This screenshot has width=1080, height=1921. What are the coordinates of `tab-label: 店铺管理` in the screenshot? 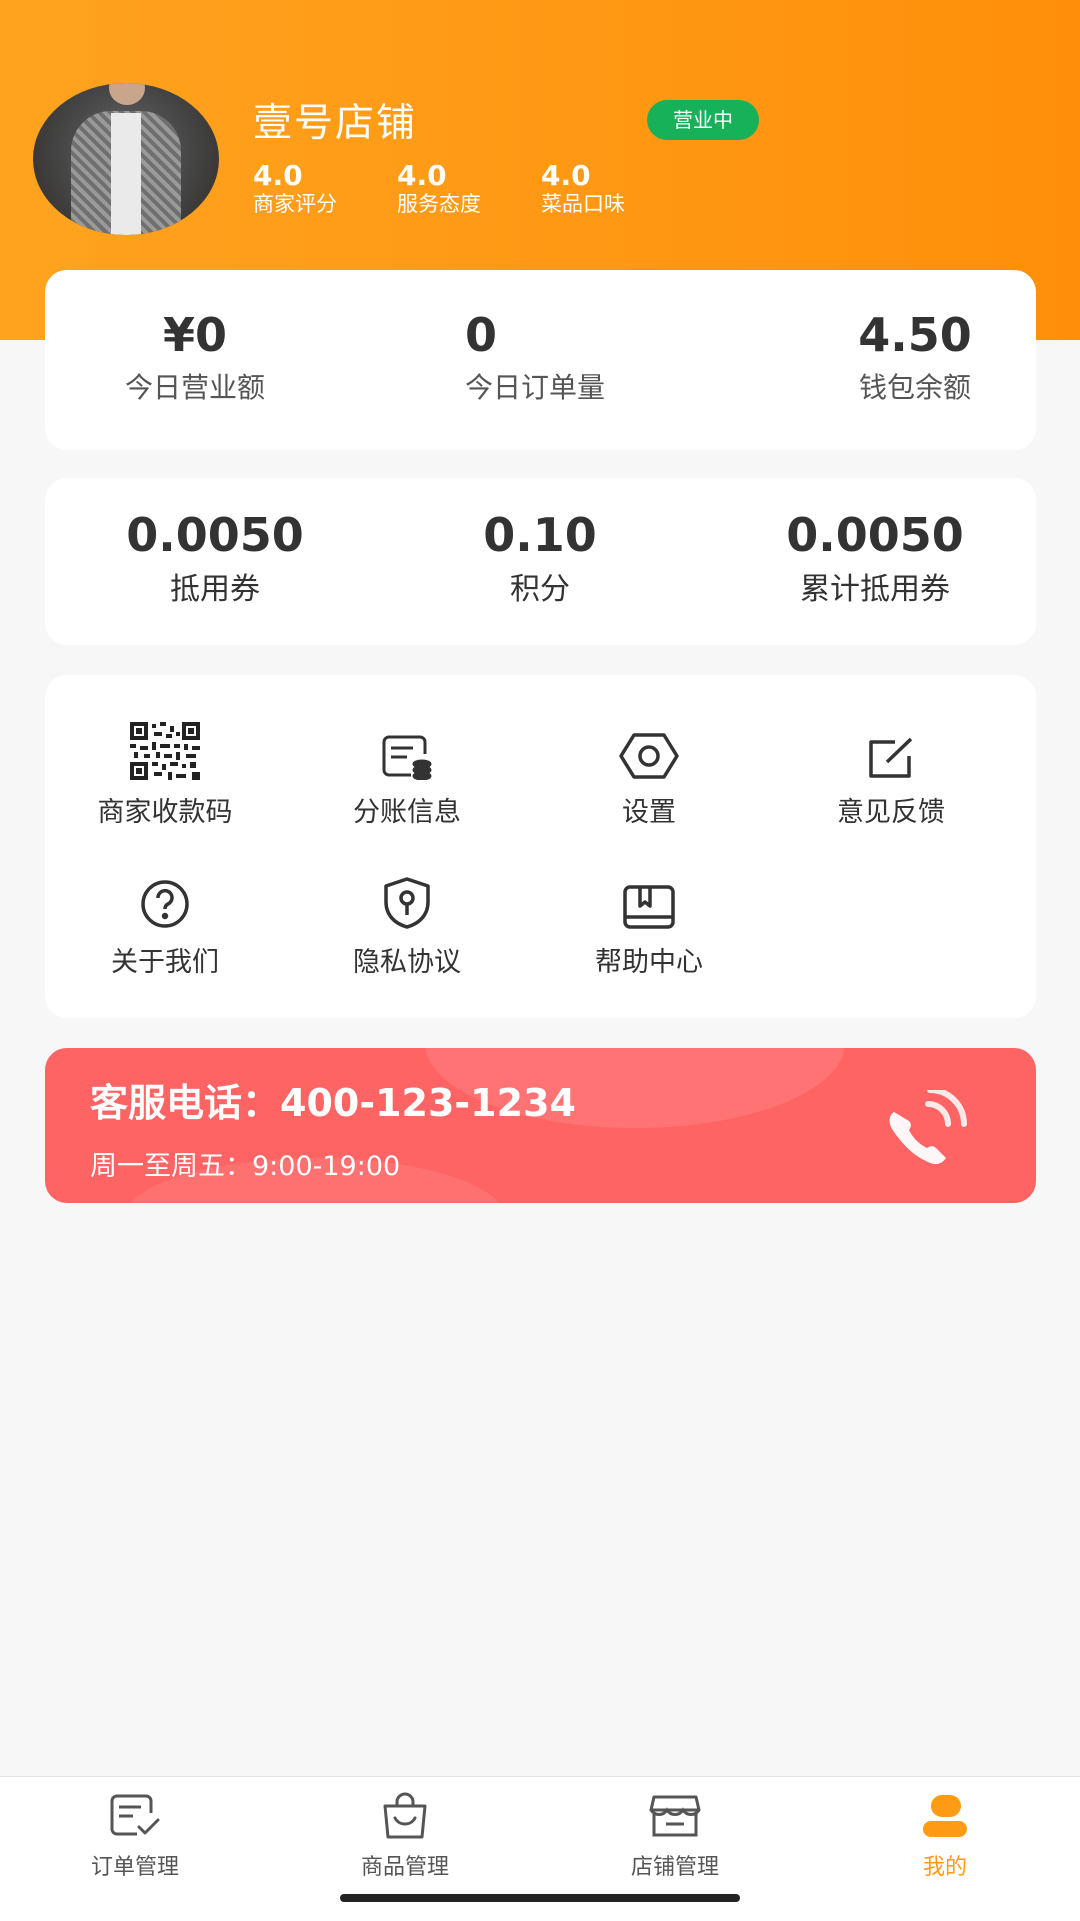 It's located at (674, 1867).